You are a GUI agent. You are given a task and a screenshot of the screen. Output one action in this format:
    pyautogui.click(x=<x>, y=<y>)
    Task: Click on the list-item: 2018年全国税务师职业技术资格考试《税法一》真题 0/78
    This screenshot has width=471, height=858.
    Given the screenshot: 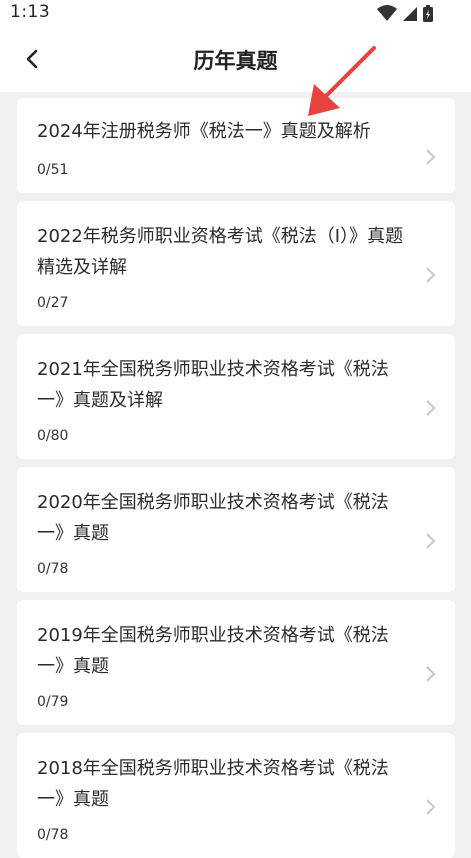 What is the action you would take?
    pyautogui.click(x=236, y=795)
    